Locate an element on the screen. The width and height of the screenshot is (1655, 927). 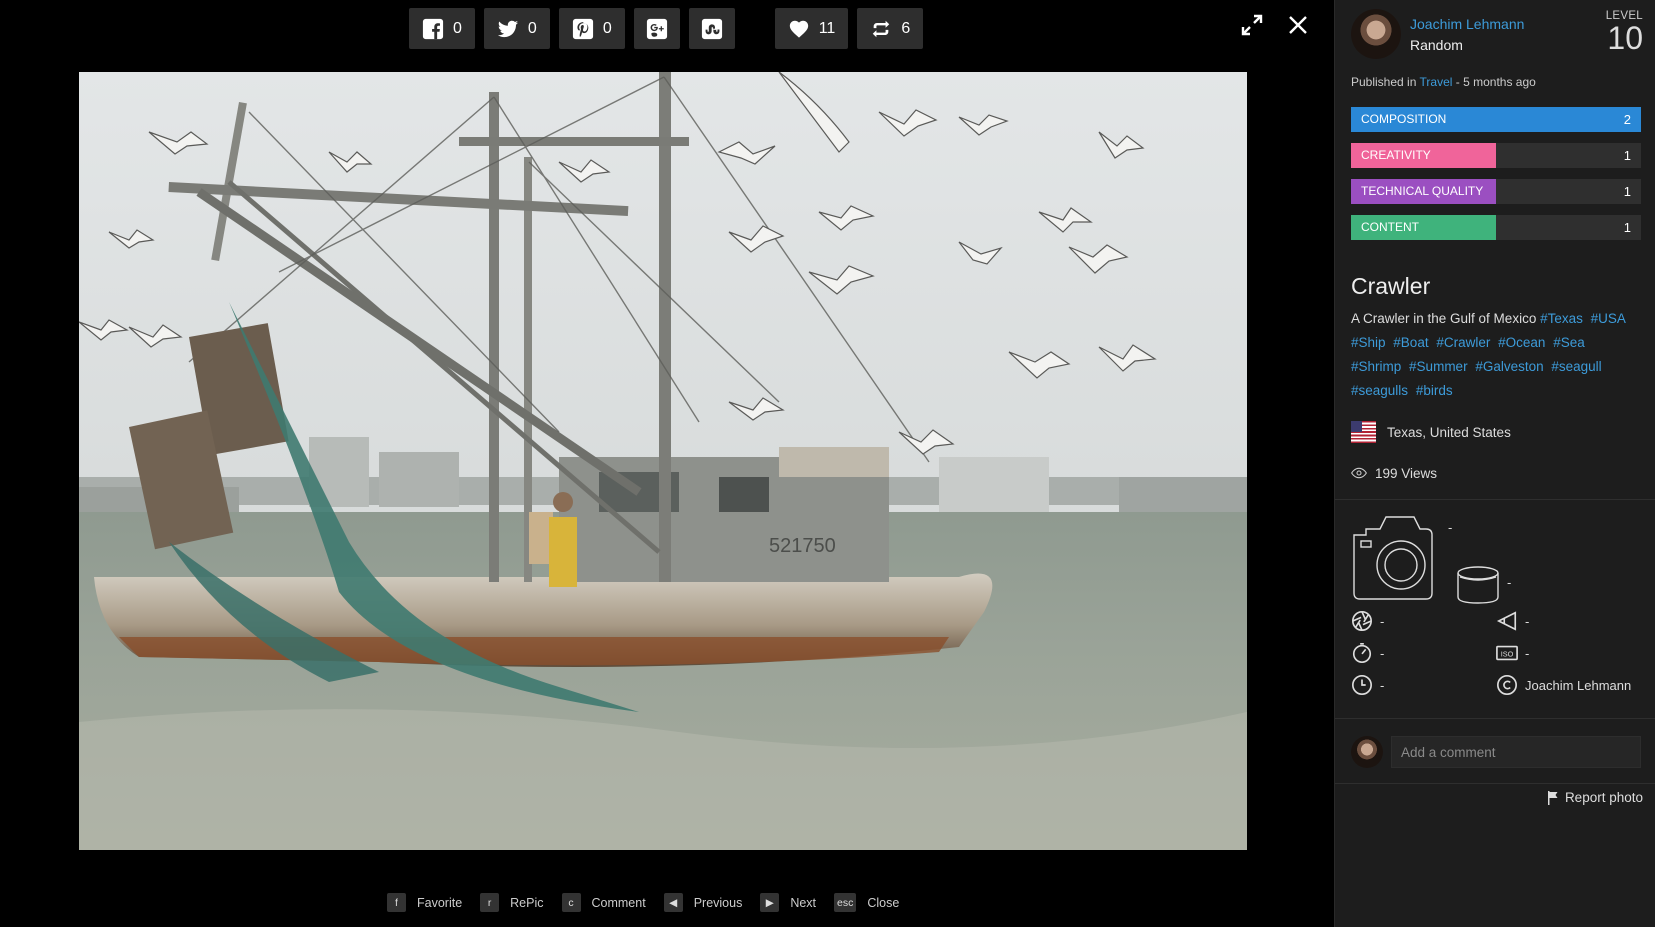
lens-value: - is located at coordinates (1509, 582).